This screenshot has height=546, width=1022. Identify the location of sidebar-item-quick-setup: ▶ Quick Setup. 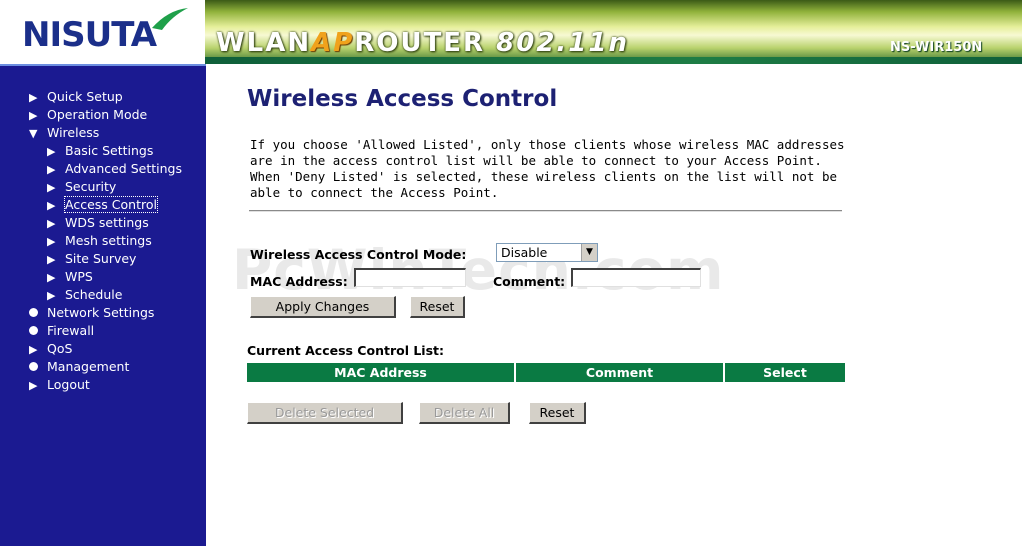
(76, 97).